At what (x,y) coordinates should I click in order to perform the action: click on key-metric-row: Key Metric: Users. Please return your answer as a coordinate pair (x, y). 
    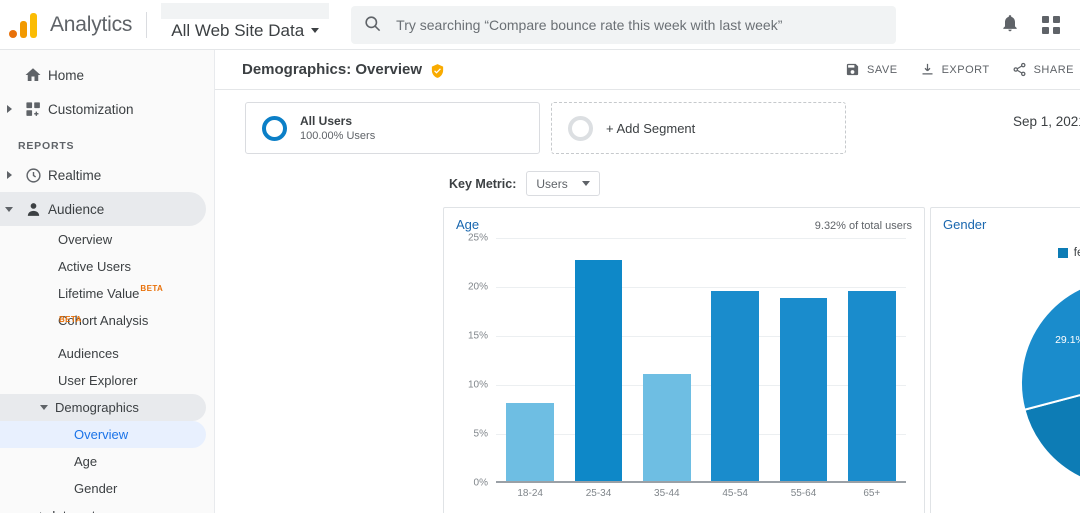
    Looking at the image, I should click on (647, 175).